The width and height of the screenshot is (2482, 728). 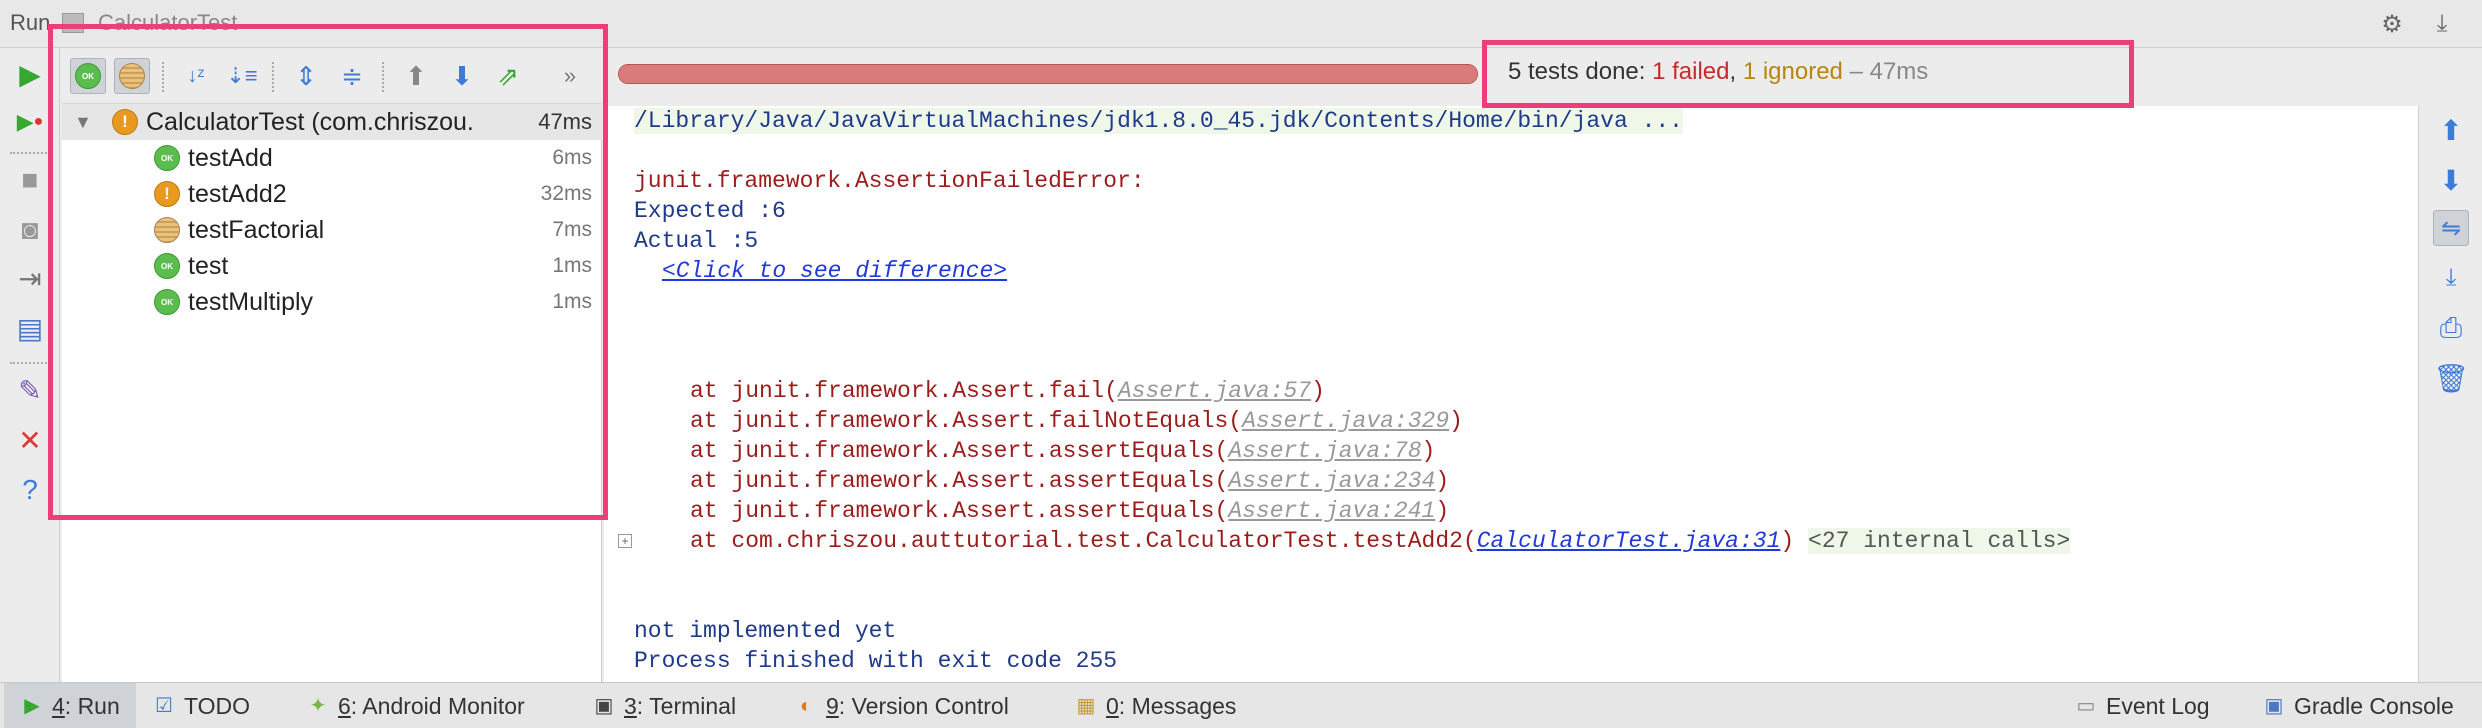 I want to click on tab-label: : Run, so click(x=92, y=705).